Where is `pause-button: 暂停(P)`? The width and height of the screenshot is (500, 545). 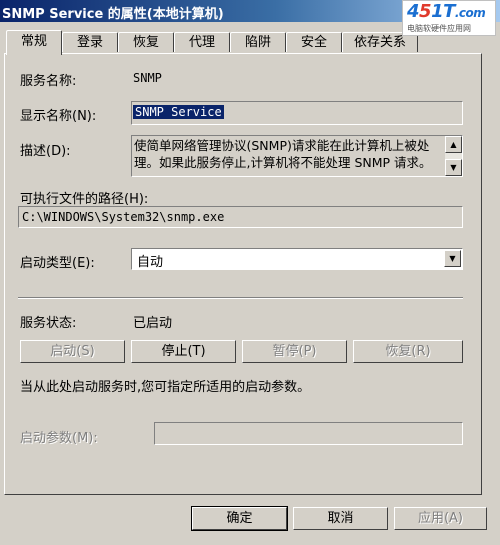
pause-button: 暂停(P) is located at coordinates (294, 351).